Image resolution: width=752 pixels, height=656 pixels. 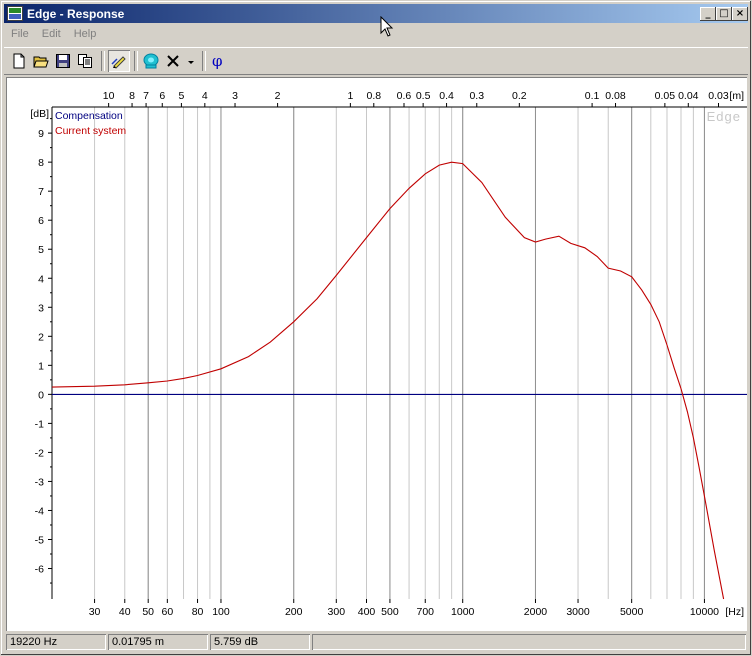 I want to click on dropdown-arrow-icon, so click(x=191, y=62).